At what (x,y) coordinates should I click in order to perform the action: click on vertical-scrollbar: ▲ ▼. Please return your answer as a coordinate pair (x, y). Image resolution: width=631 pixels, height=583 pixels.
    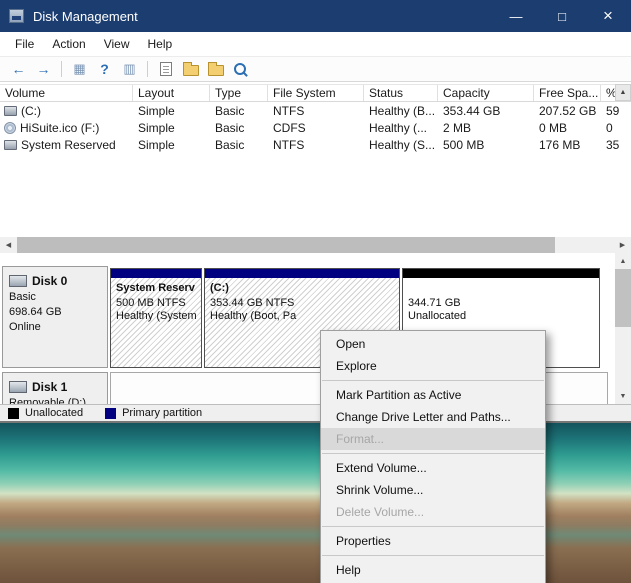
    Looking at the image, I should click on (623, 328).